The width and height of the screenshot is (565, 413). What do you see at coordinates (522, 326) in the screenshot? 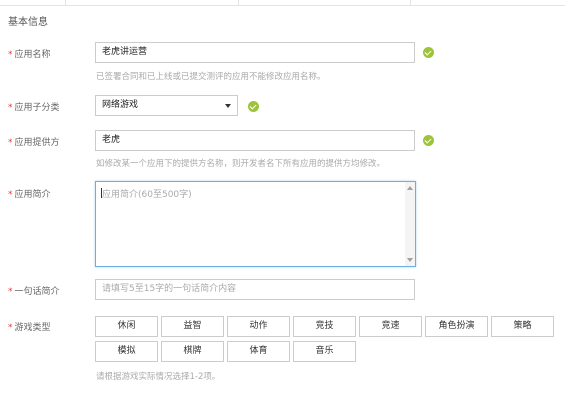
I see `game-type-tag: 策略` at bounding box center [522, 326].